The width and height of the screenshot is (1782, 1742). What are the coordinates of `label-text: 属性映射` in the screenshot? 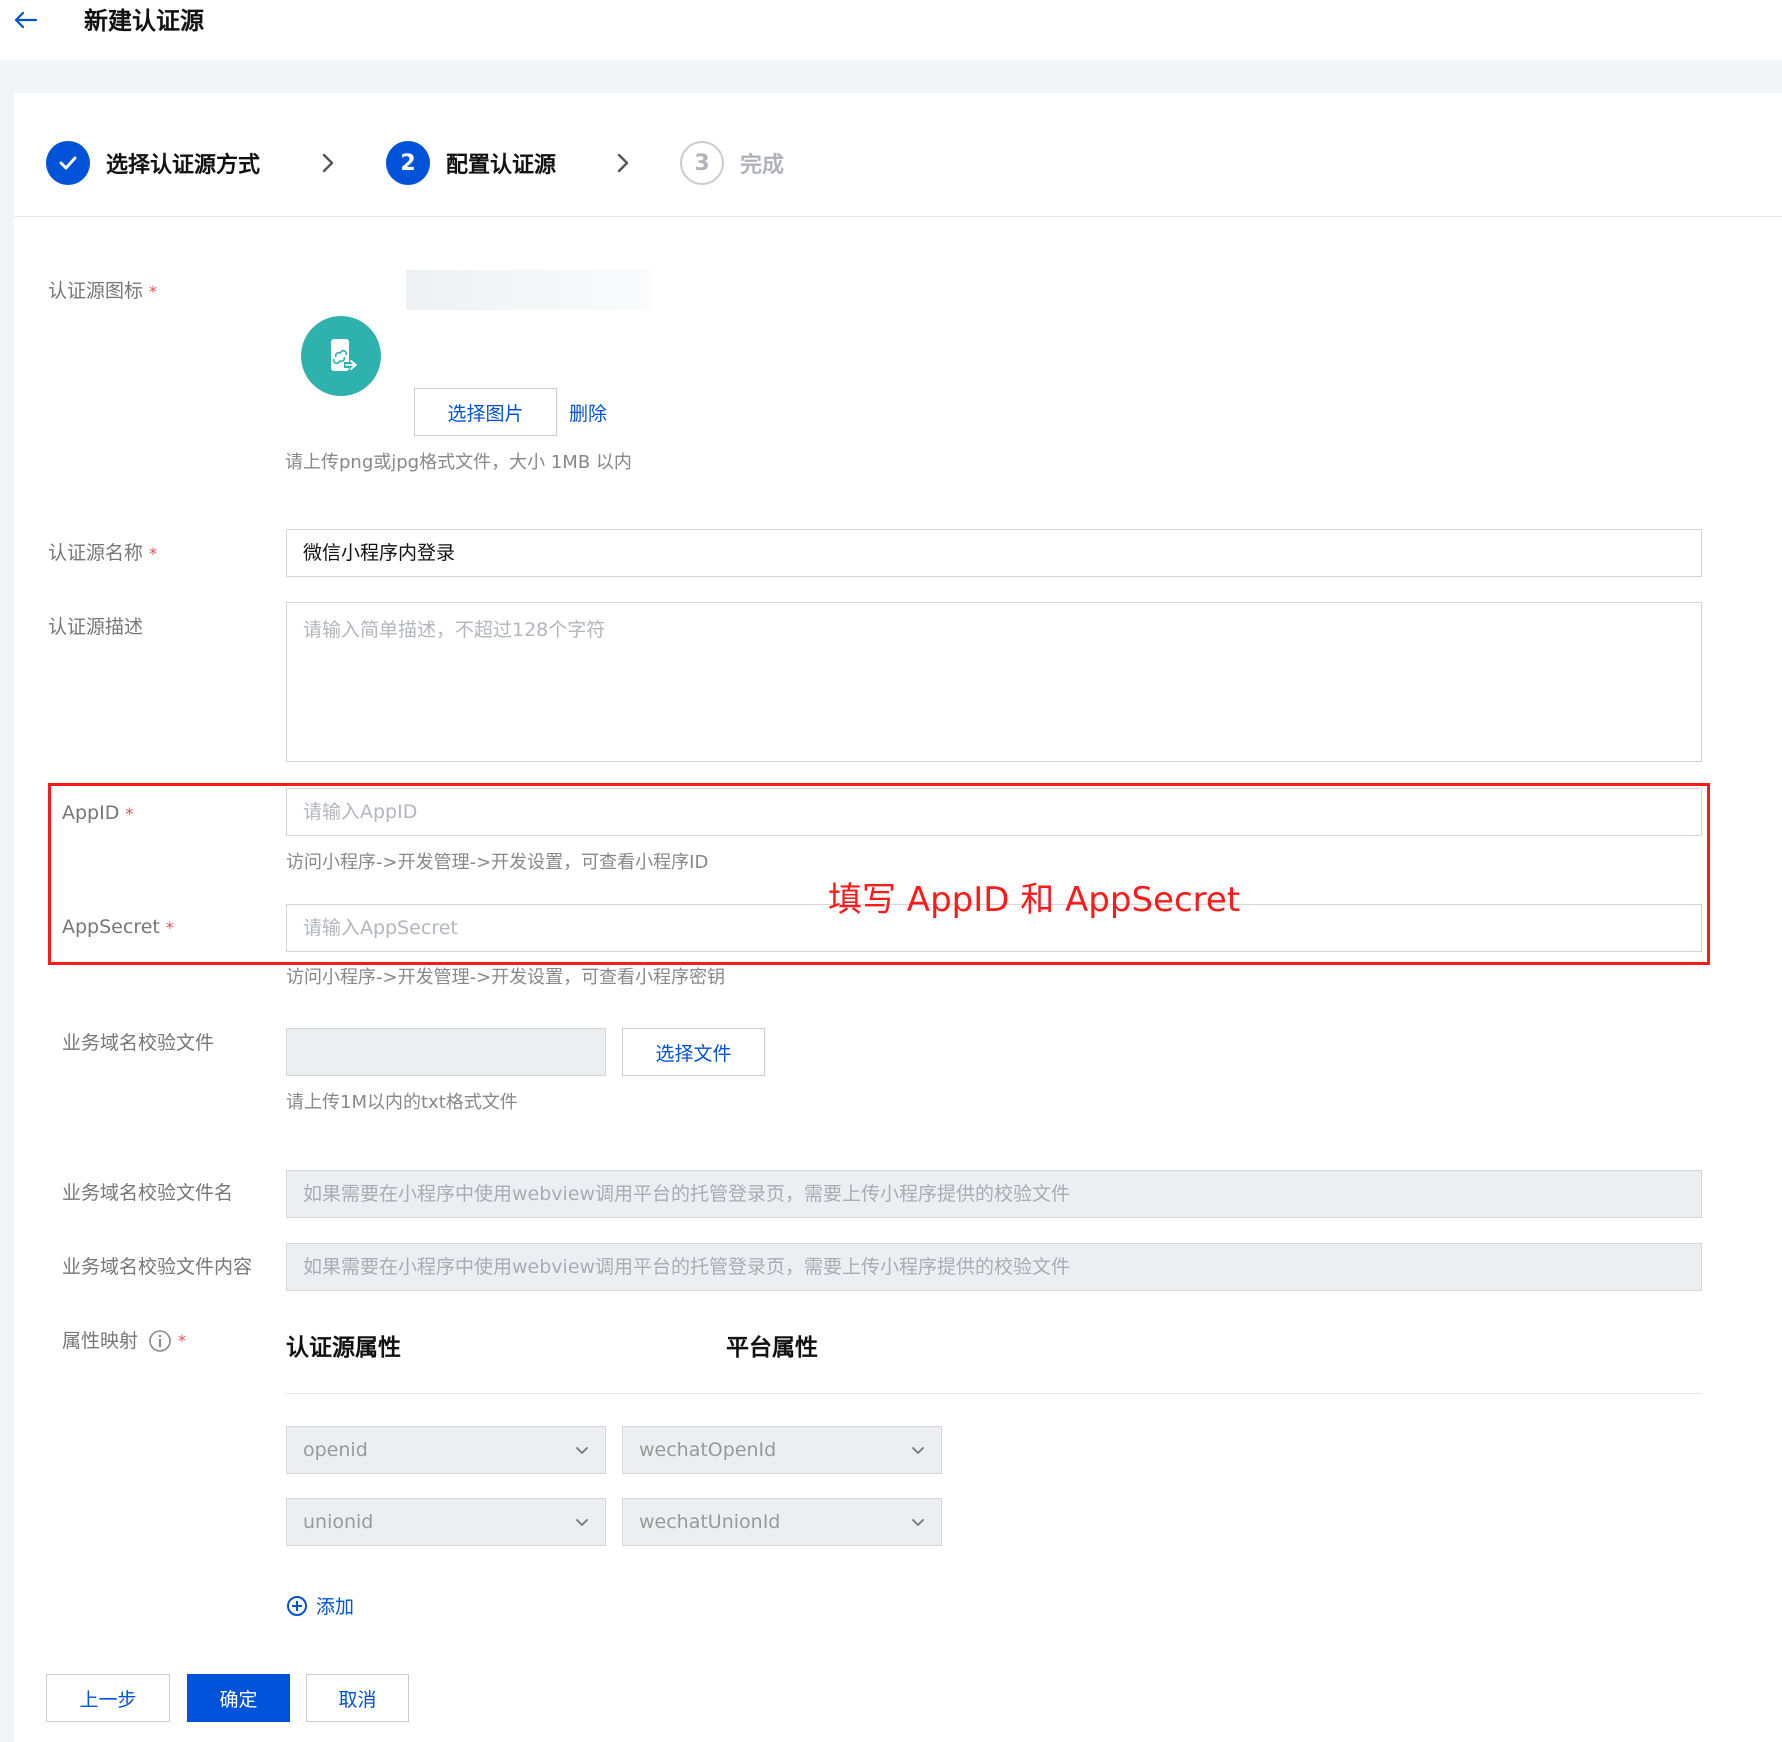 It's located at (100, 1341).